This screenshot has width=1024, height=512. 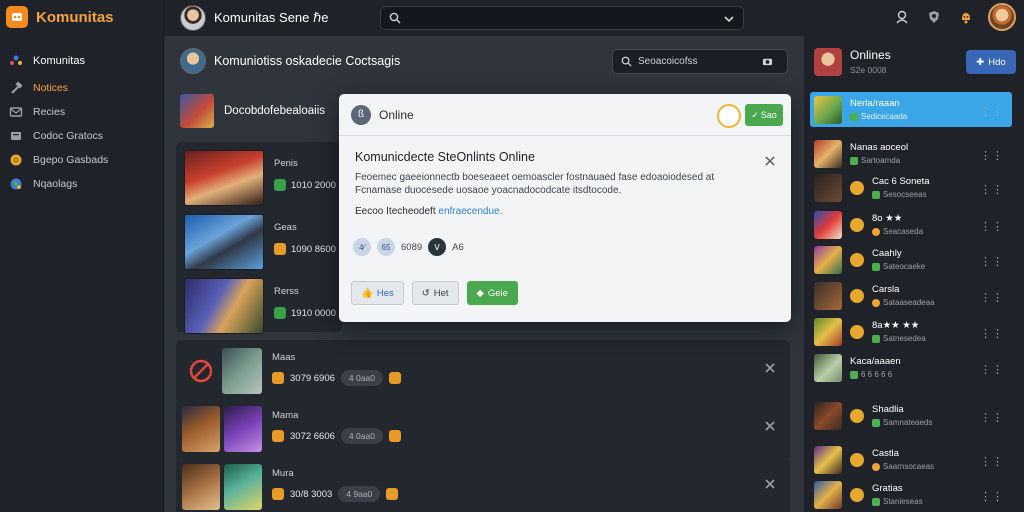 I want to click on friend-row: Shadlia Samnateaeds ⋮⋮, so click(x=911, y=415).